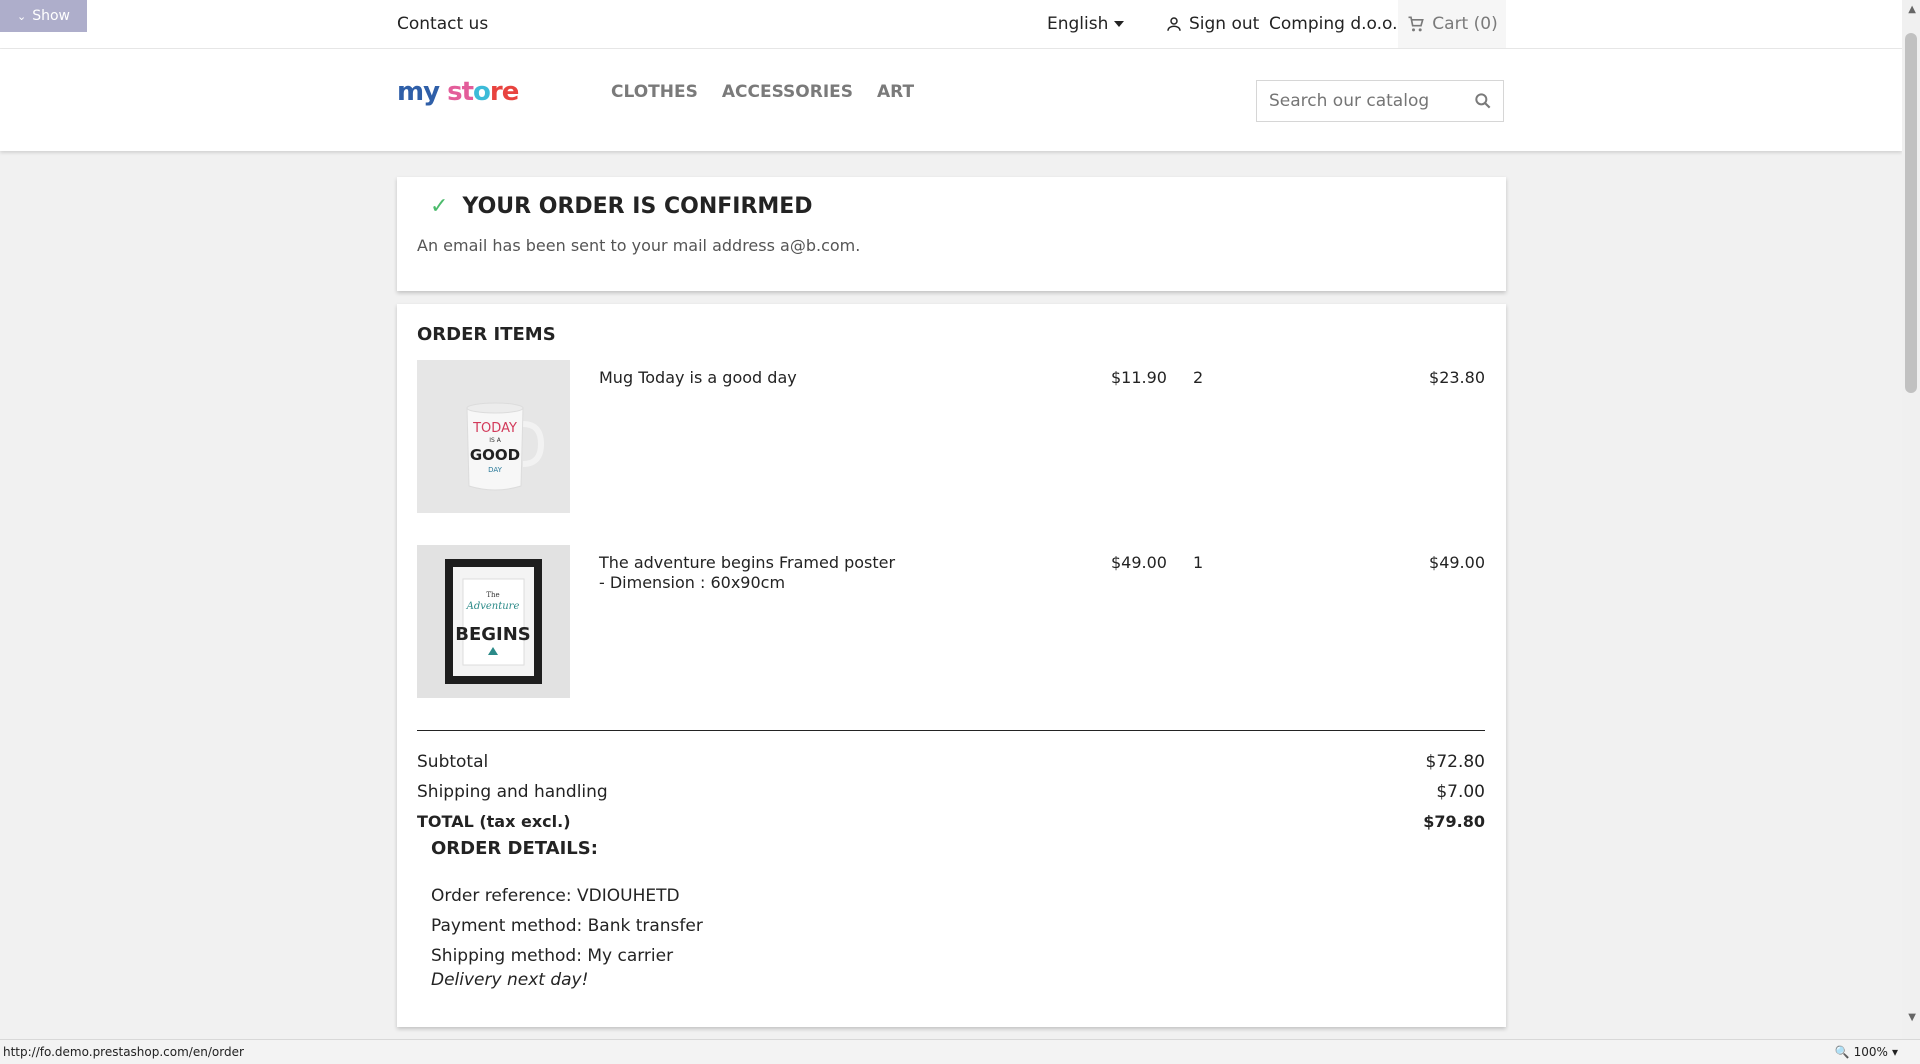 Image resolution: width=1920 pixels, height=1064 pixels. I want to click on shipping-value: $7.00, so click(1460, 792).